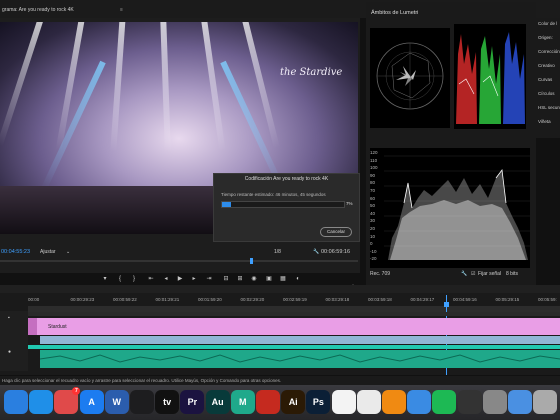  Describe the element at coordinates (15, 252) in the screenshot. I see `current-timecode: 00:04:55:23` at that location.